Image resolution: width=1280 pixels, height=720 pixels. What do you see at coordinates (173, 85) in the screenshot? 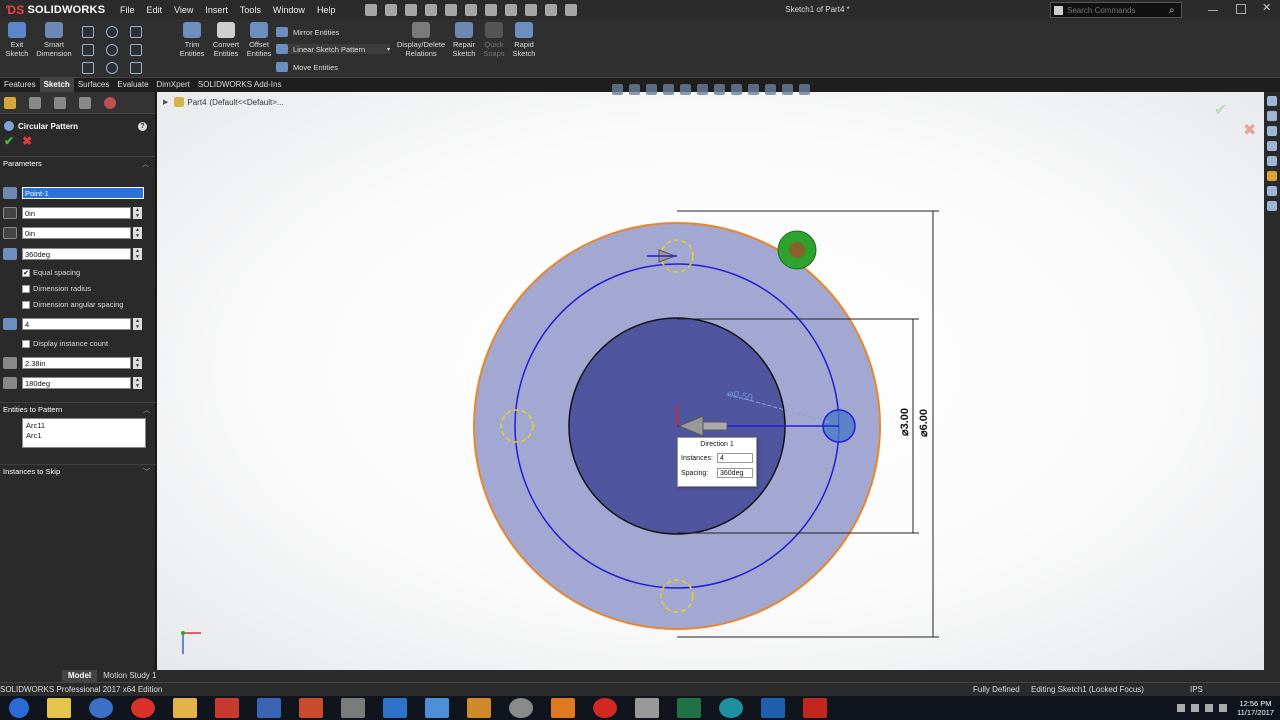
I see `tab-dimxpert: DimXpert` at bounding box center [173, 85].